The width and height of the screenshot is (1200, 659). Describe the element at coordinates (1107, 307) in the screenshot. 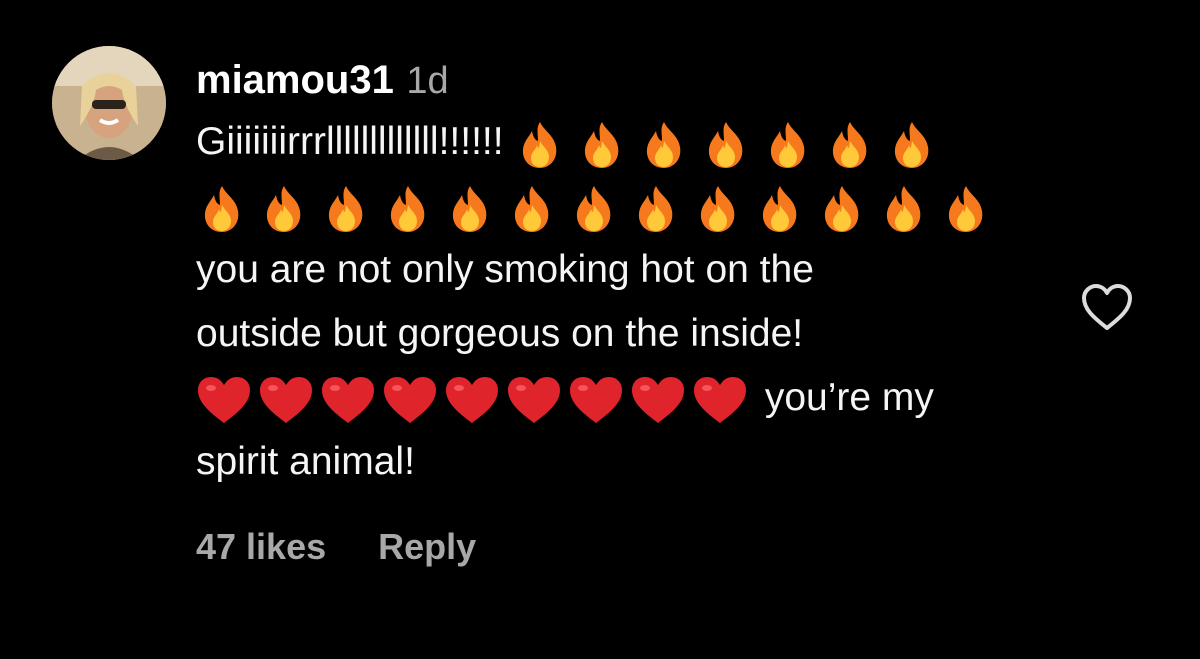

I see `heart-outline-icon` at that location.